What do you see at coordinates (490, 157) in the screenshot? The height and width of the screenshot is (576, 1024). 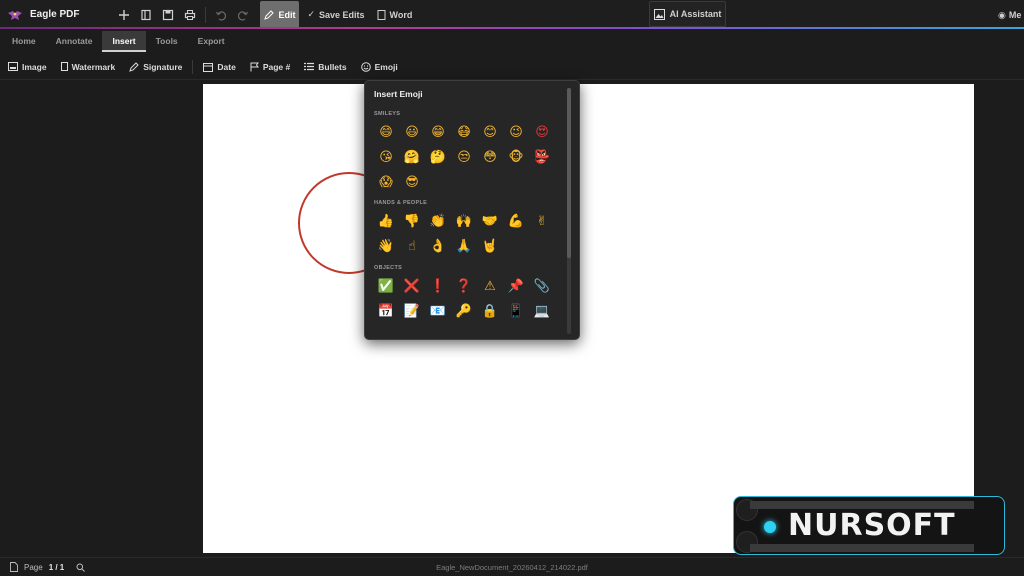 I see `emoji-item: 😳` at bounding box center [490, 157].